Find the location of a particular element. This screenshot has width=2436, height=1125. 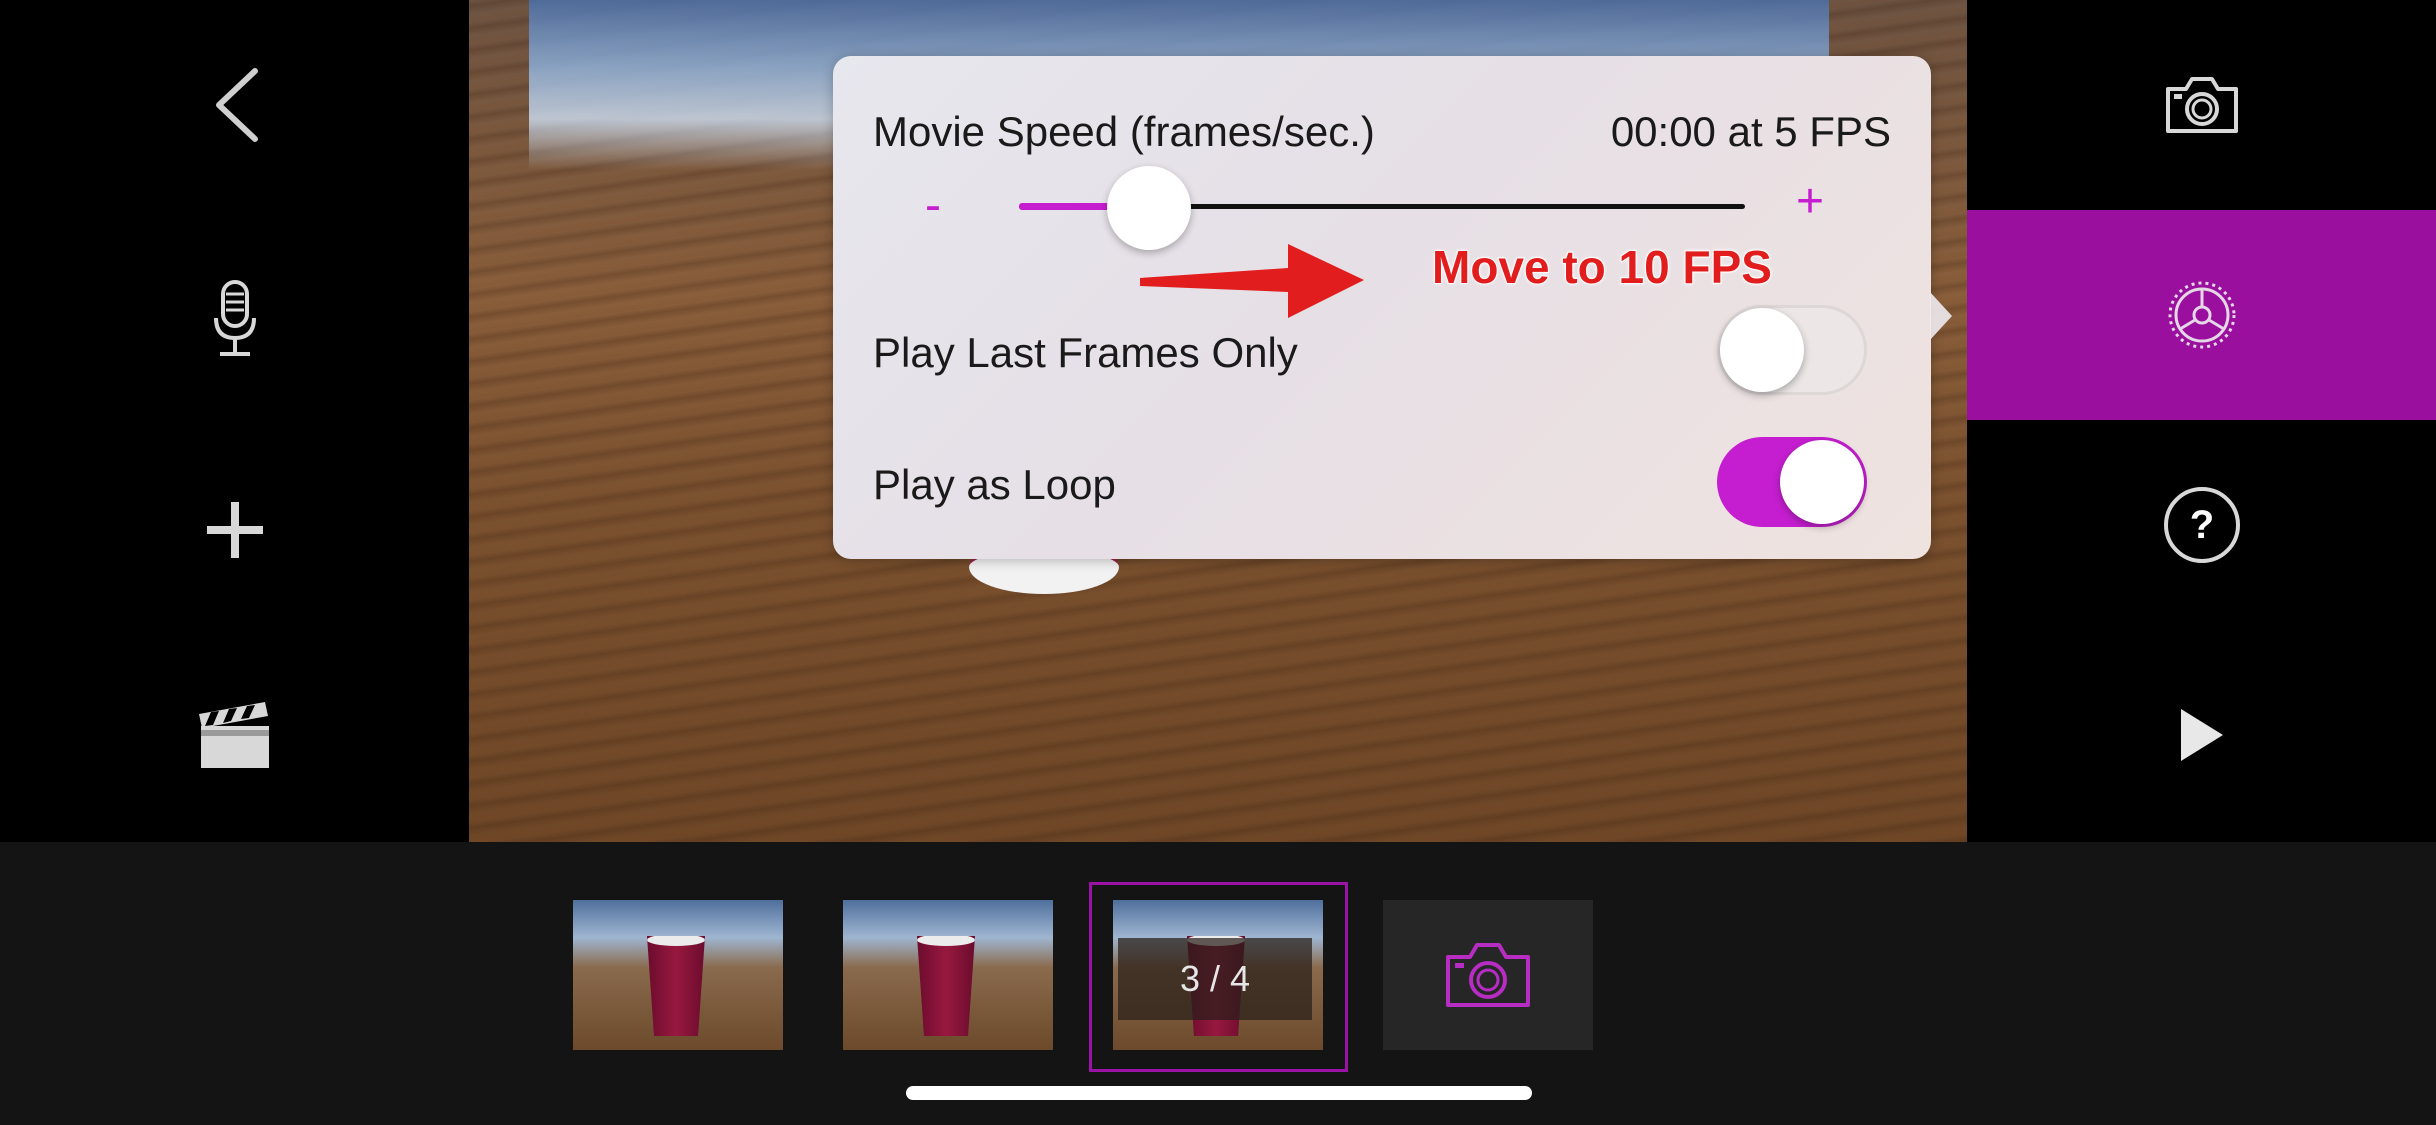

capture-photo-button is located at coordinates (2202, 105).